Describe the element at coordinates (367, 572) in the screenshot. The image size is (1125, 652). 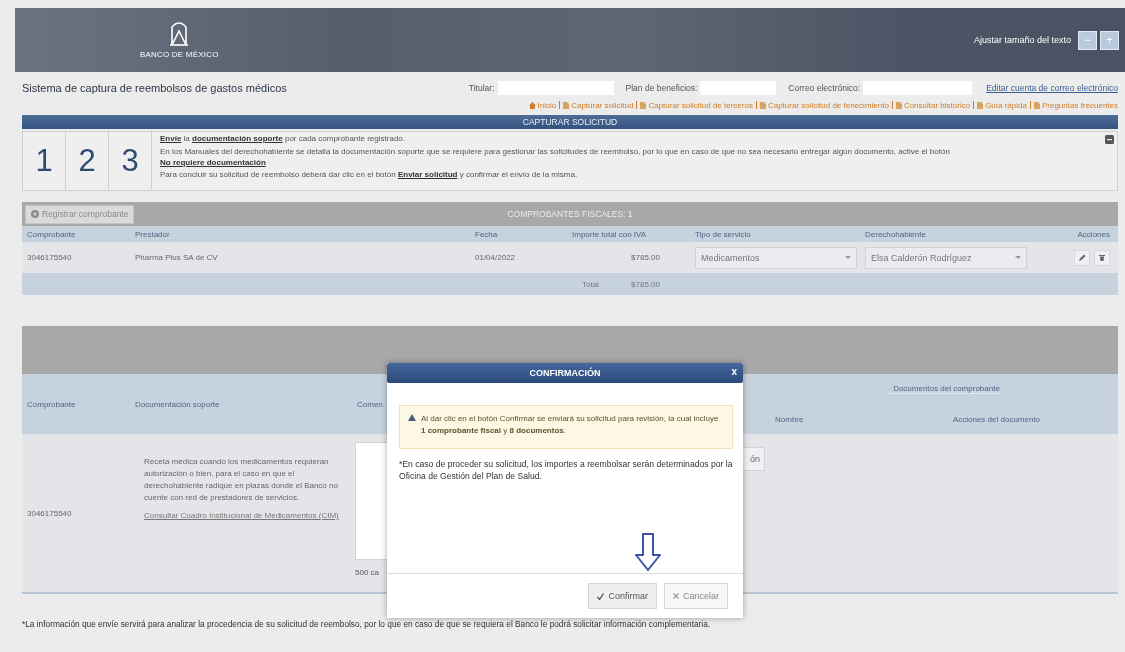
I see `char-counter: 500 ca` at that location.